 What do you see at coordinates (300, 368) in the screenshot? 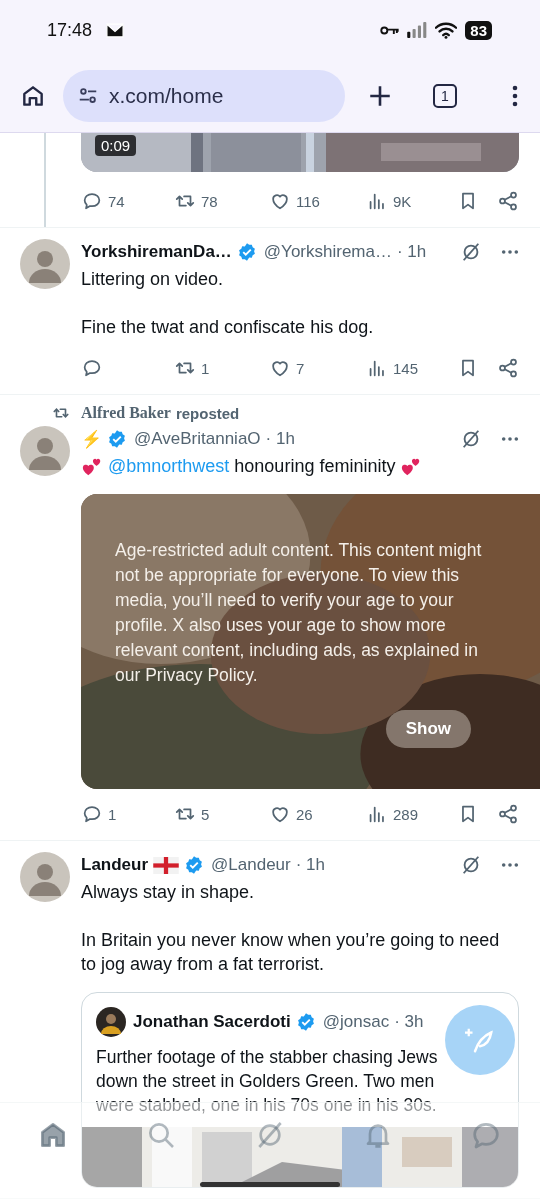
I see `stat-count: 7` at bounding box center [300, 368].